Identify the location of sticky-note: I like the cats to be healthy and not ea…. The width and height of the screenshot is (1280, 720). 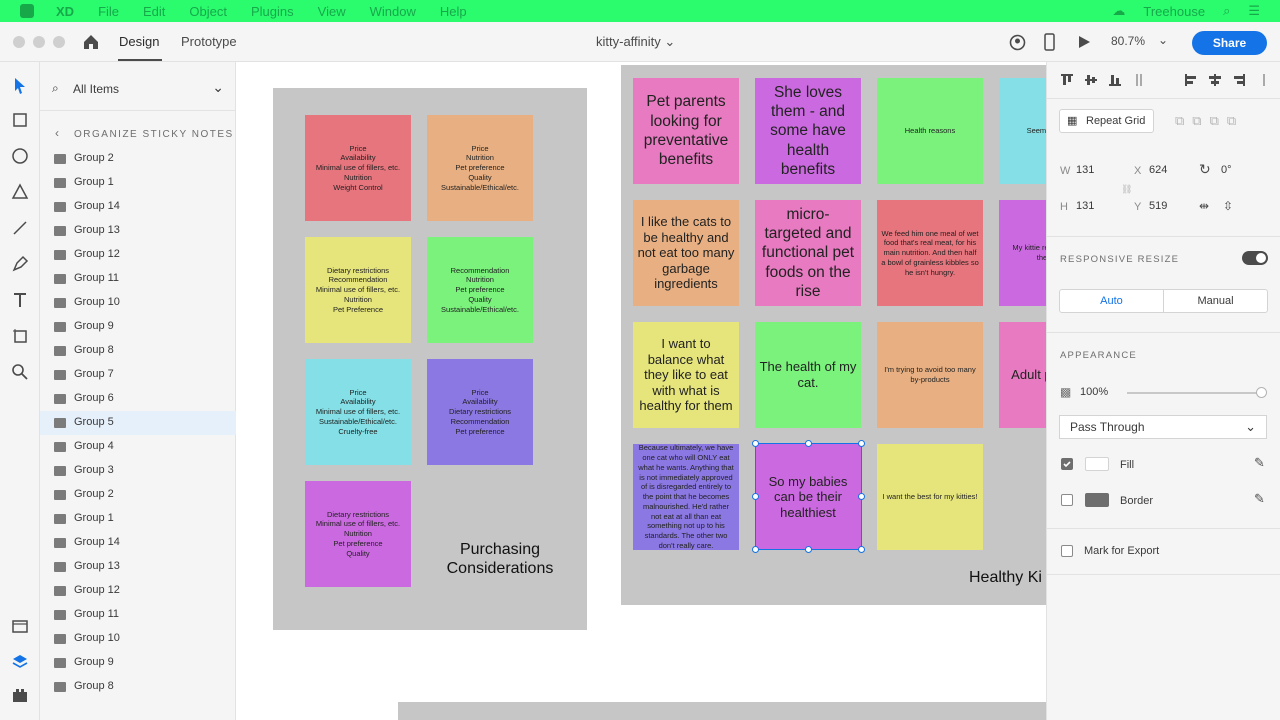
(686, 253).